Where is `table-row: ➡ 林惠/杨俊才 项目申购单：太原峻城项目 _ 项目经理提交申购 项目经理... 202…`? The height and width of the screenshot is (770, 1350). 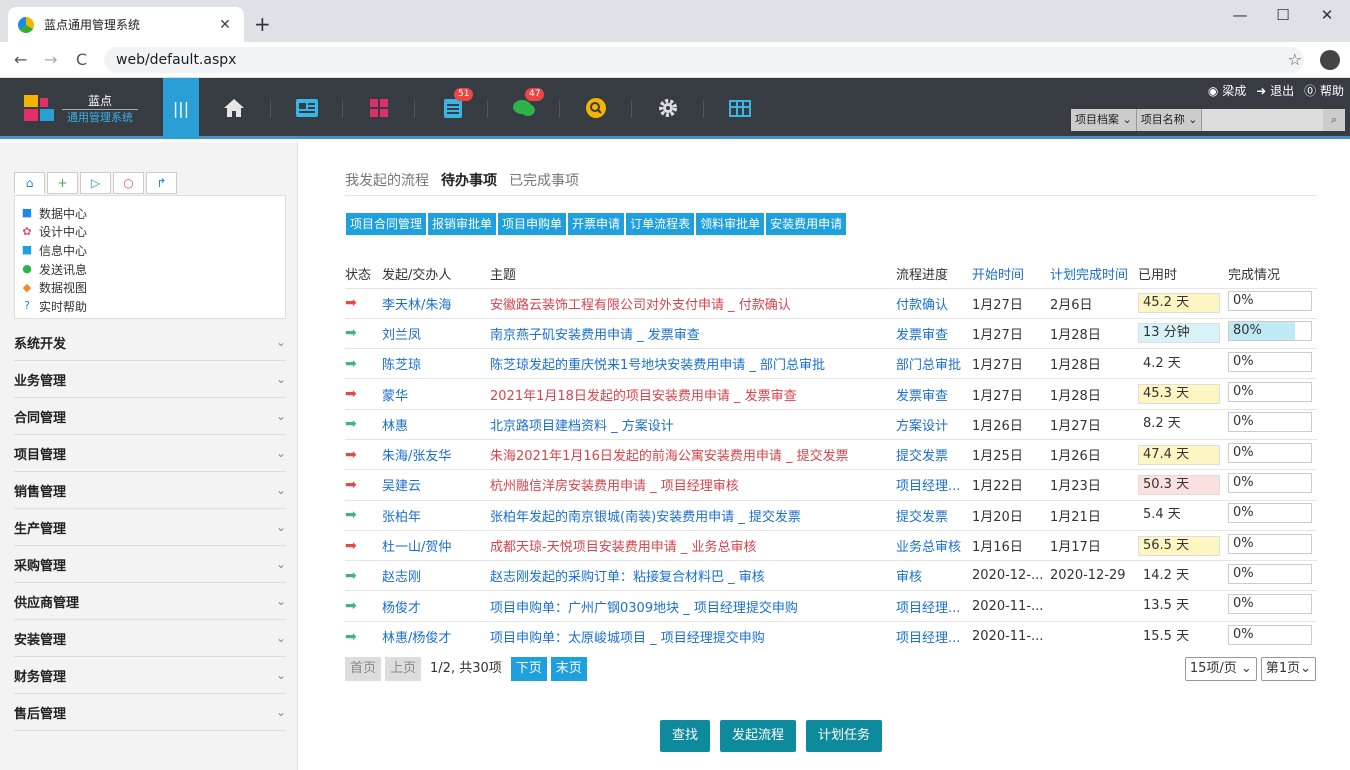 table-row: ➡ 林惠/杨俊才 项目申购单：太原峻城项目 _ 项目经理提交申购 项目经理... 202… is located at coordinates (831, 636).